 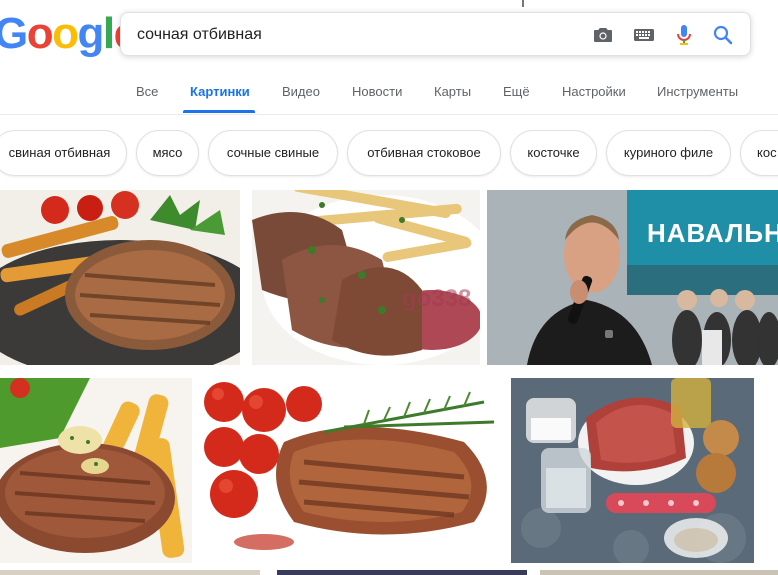 I want to click on tab-video: Видео, so click(x=301, y=91).